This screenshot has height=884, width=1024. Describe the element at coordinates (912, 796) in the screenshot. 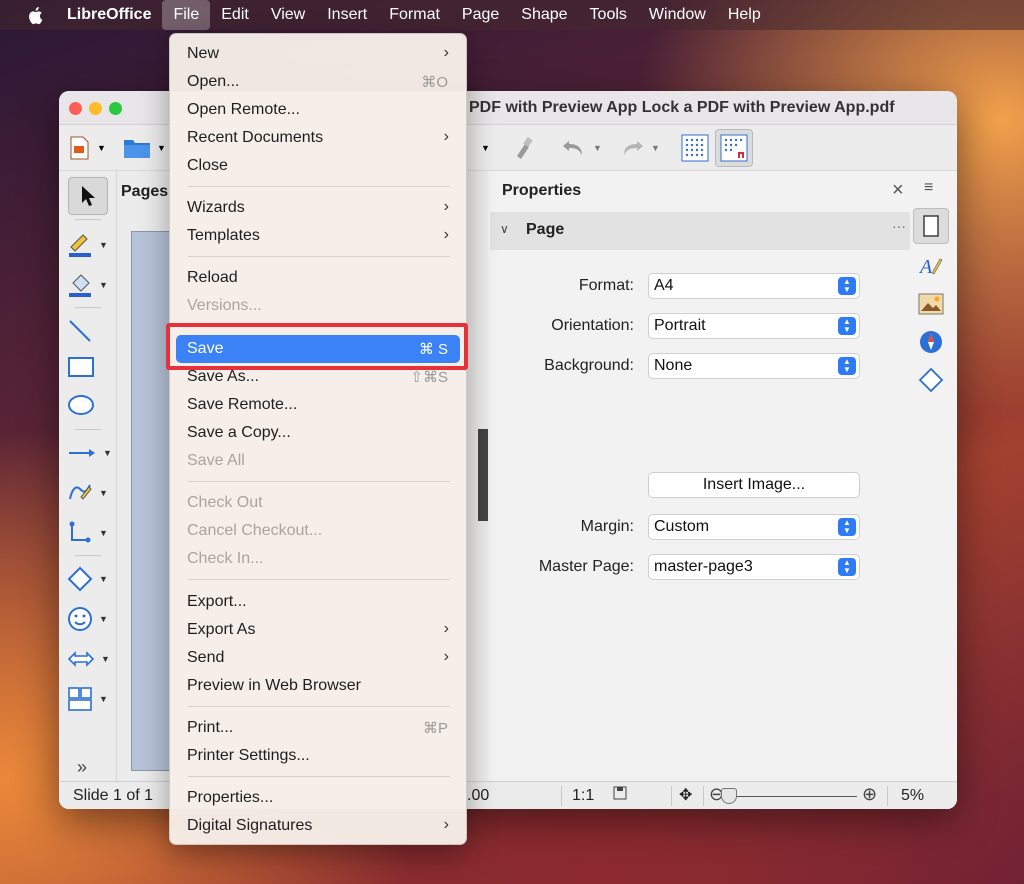

I see `zoom-percent: 5%` at that location.